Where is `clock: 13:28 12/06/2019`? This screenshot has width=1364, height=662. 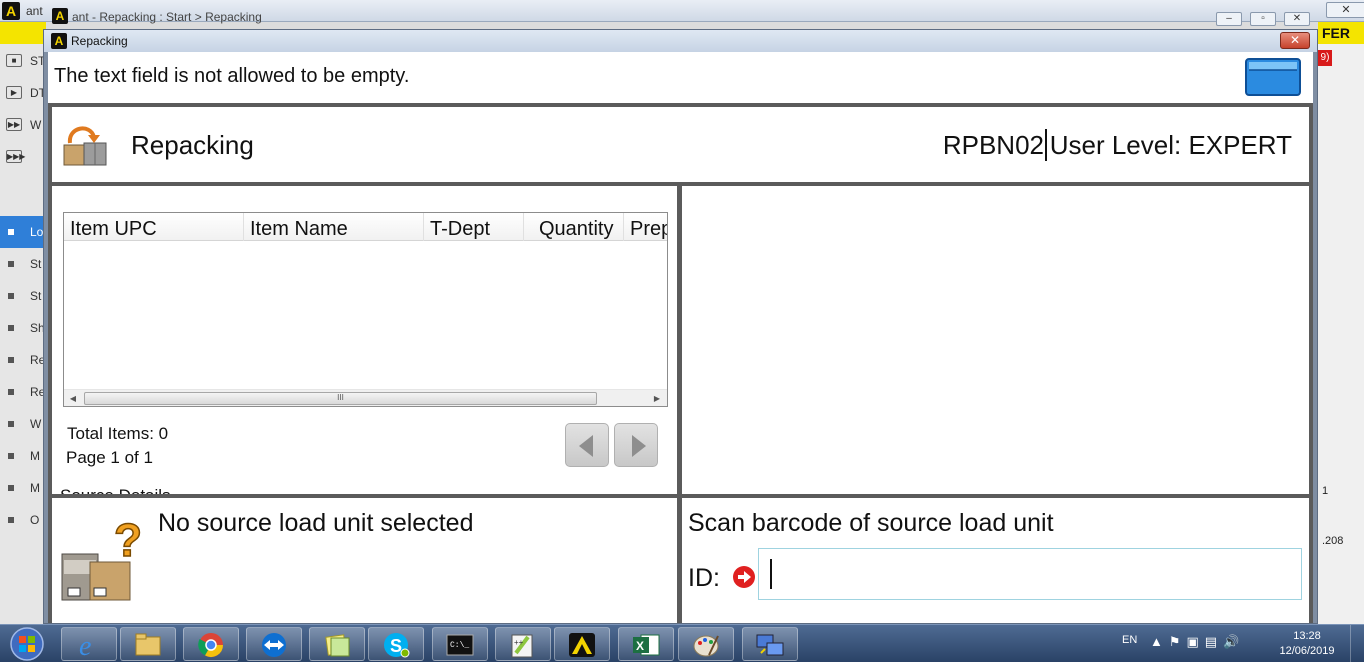 clock: 13:28 12/06/2019 is located at coordinates (1307, 644).